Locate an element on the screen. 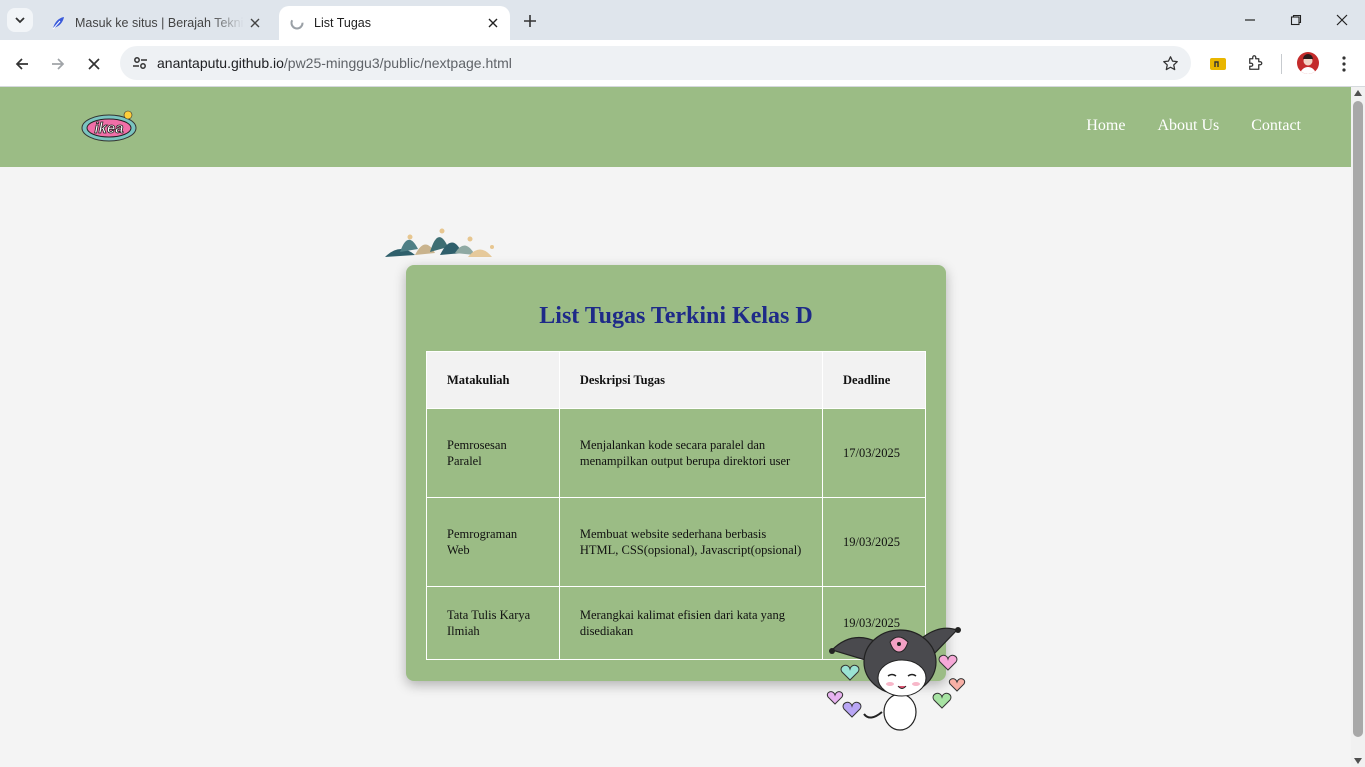  minimize-icon is located at coordinates (1250, 20).